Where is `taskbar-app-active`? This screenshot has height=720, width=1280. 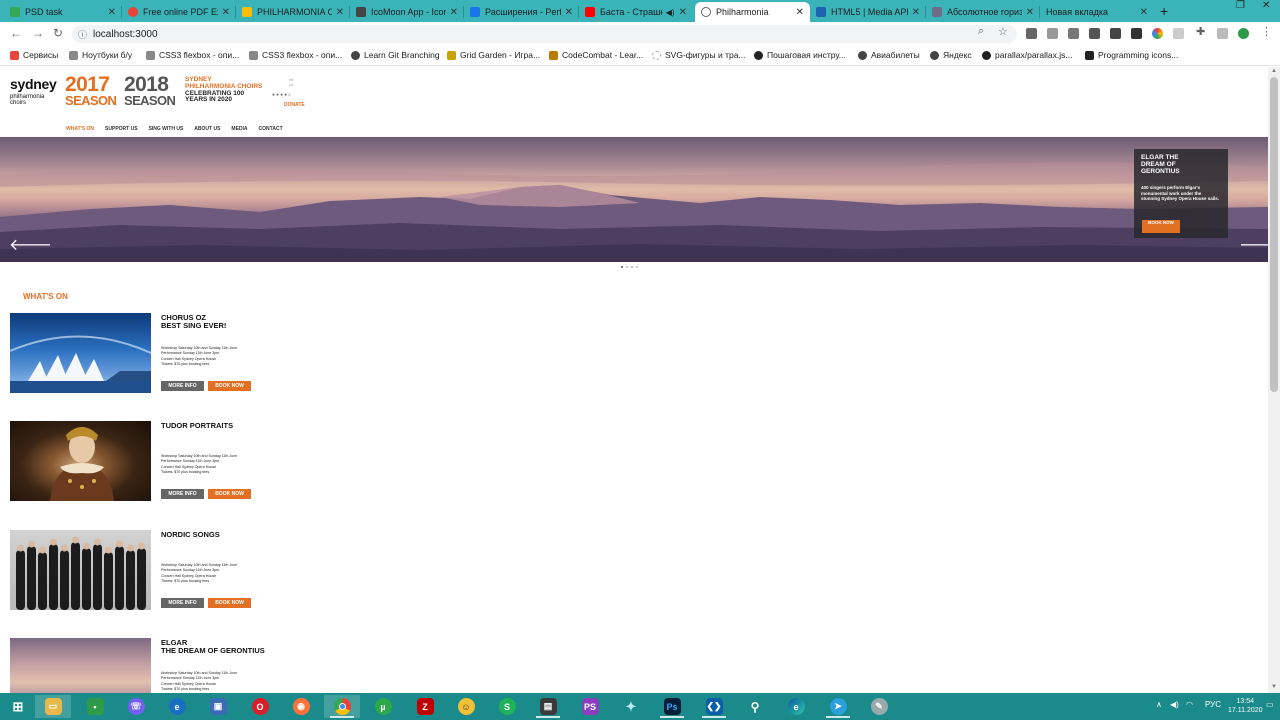 taskbar-app-active is located at coordinates (342, 706).